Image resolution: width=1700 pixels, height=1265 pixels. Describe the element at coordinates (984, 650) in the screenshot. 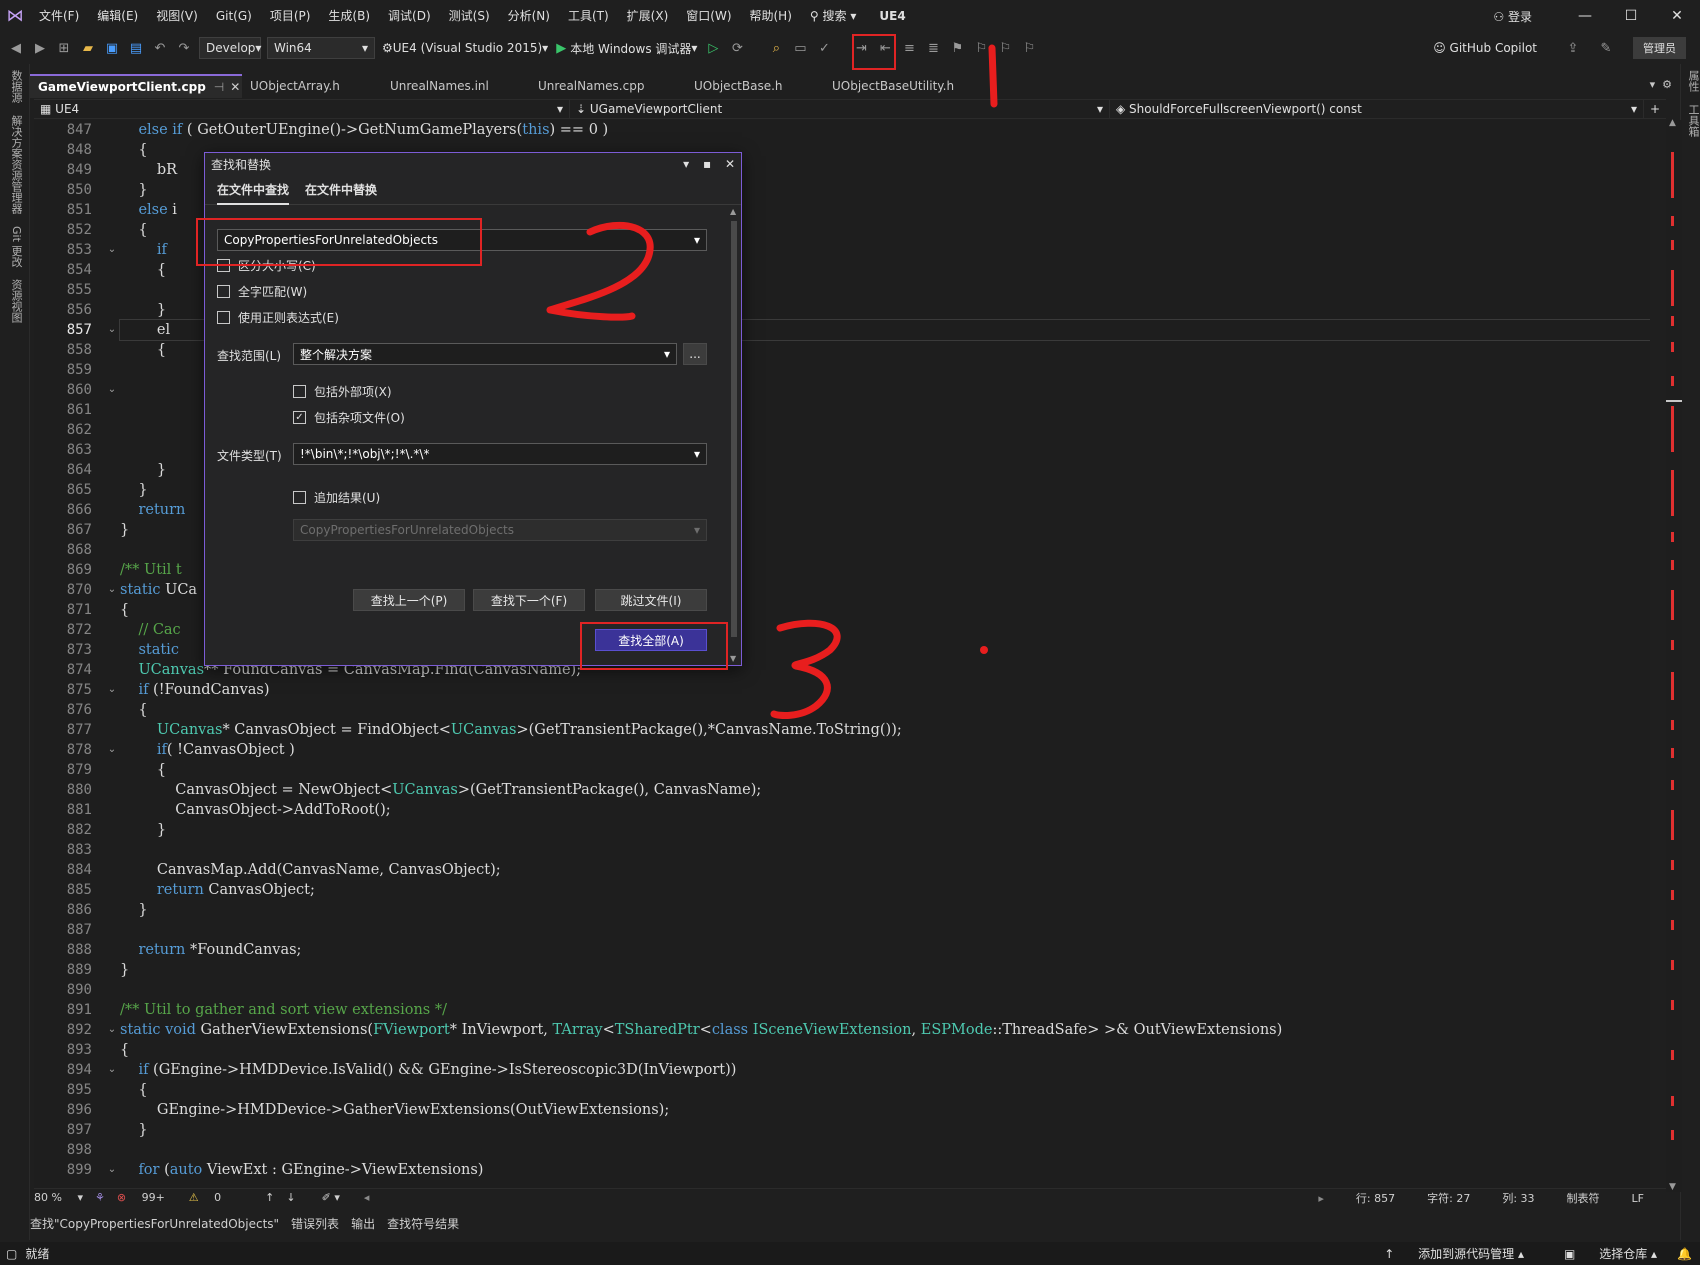

I see `annotation-dot` at that location.